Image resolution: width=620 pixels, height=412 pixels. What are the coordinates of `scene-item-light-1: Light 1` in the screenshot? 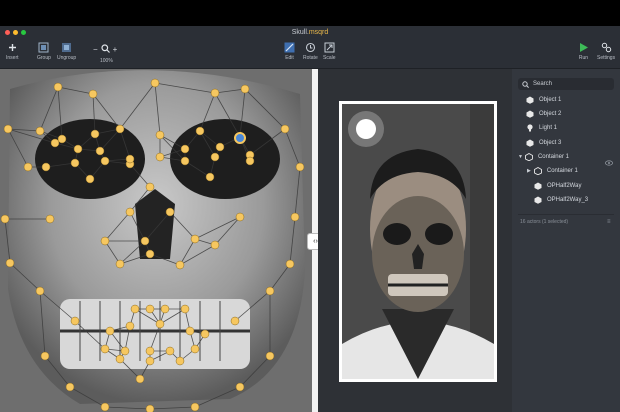 It's located at (541, 128).